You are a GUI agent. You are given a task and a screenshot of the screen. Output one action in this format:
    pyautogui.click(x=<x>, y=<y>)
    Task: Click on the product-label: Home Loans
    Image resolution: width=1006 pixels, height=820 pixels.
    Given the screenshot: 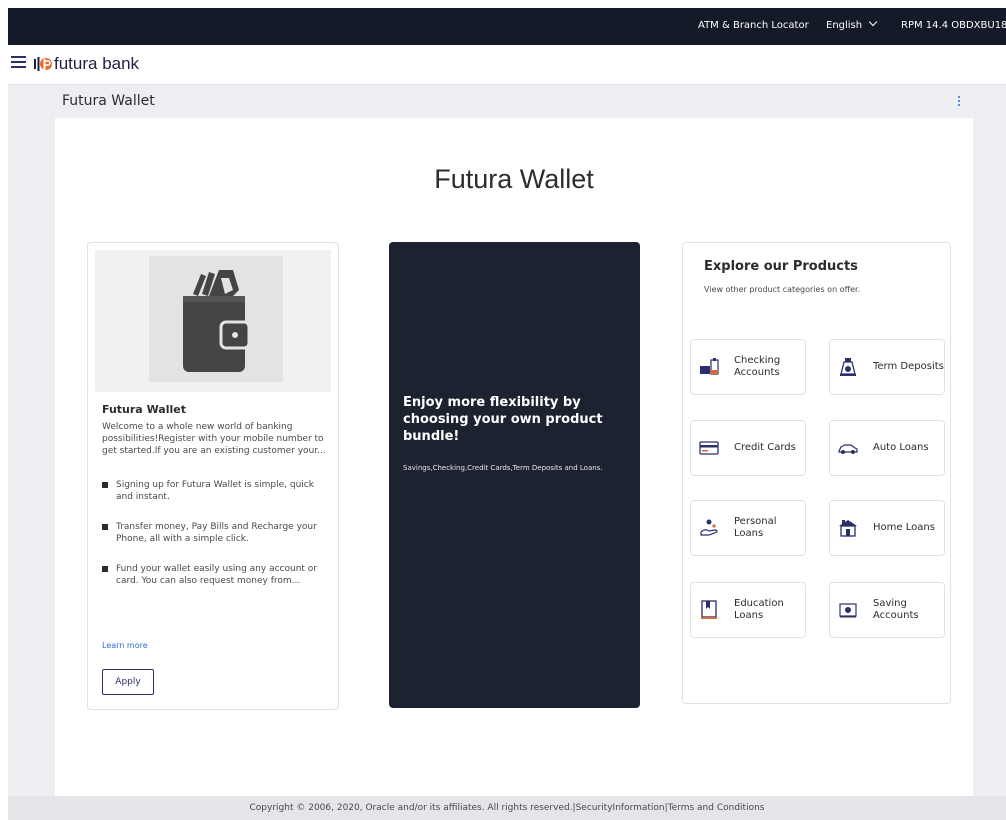 What is the action you would take?
    pyautogui.click(x=904, y=527)
    